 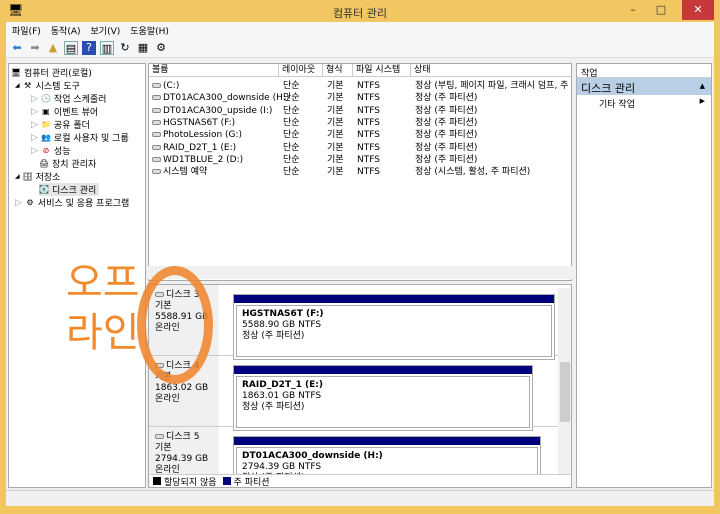 What do you see at coordinates (149, 30) in the screenshot?
I see `menu-help: 도움말(H)` at bounding box center [149, 30].